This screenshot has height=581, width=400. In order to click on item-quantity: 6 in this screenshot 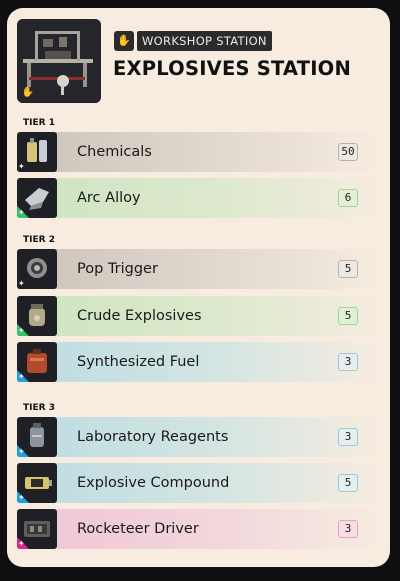, I will do `click(348, 198)`.